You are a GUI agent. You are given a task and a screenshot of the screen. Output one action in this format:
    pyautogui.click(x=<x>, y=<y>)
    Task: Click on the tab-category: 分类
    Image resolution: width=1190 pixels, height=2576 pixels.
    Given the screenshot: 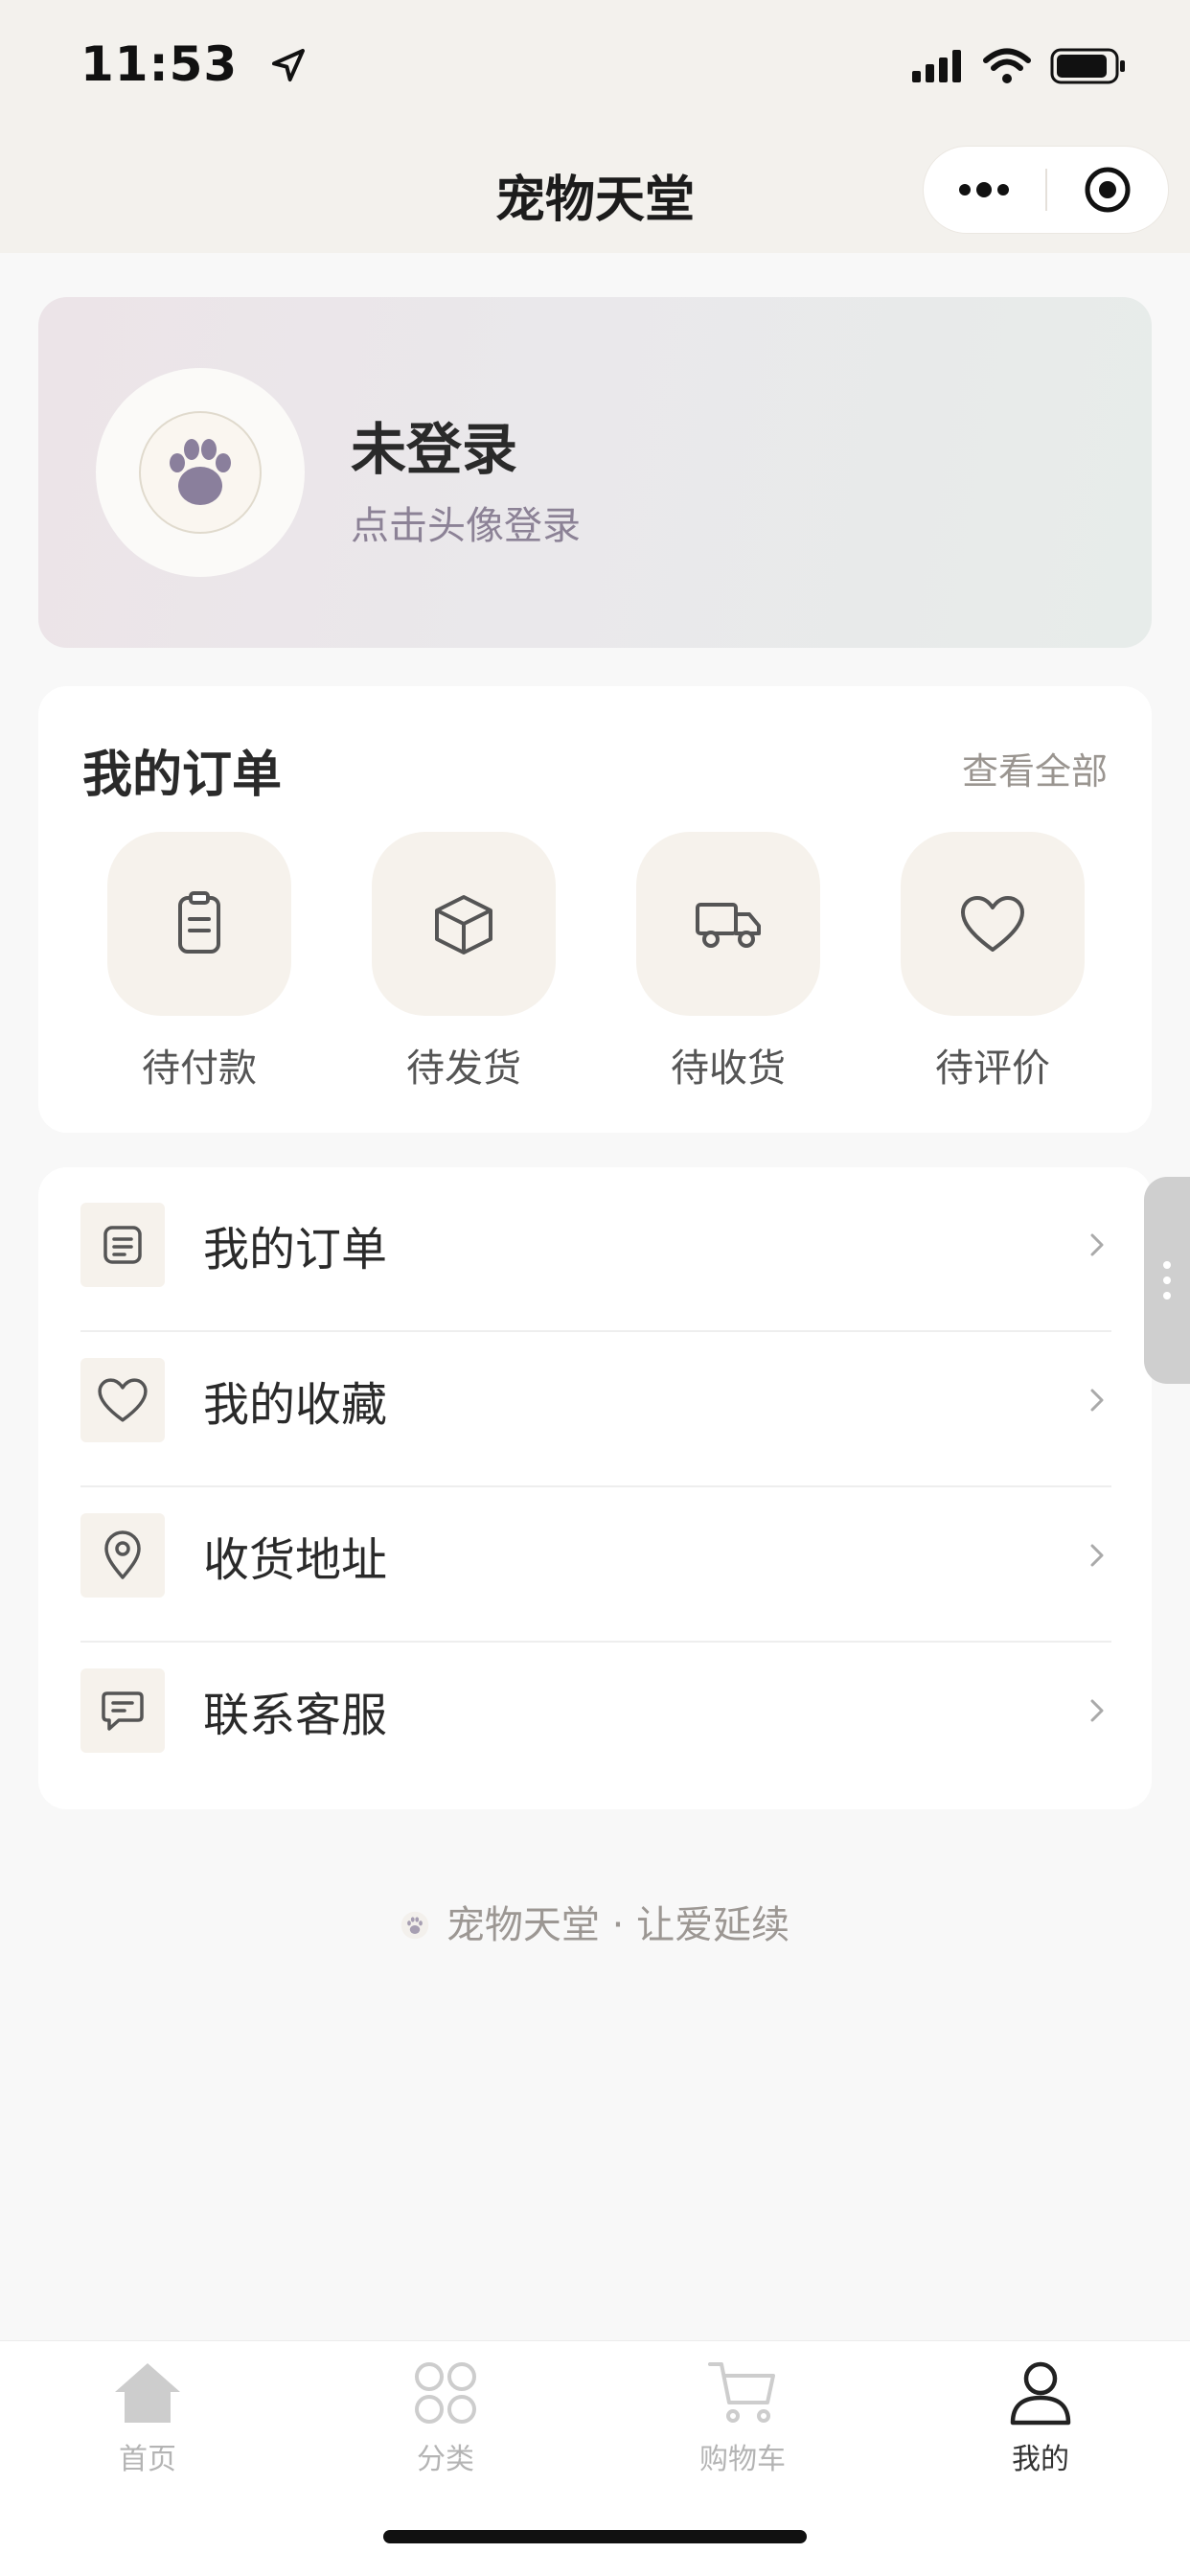 What is the action you would take?
    pyautogui.click(x=445, y=2416)
    